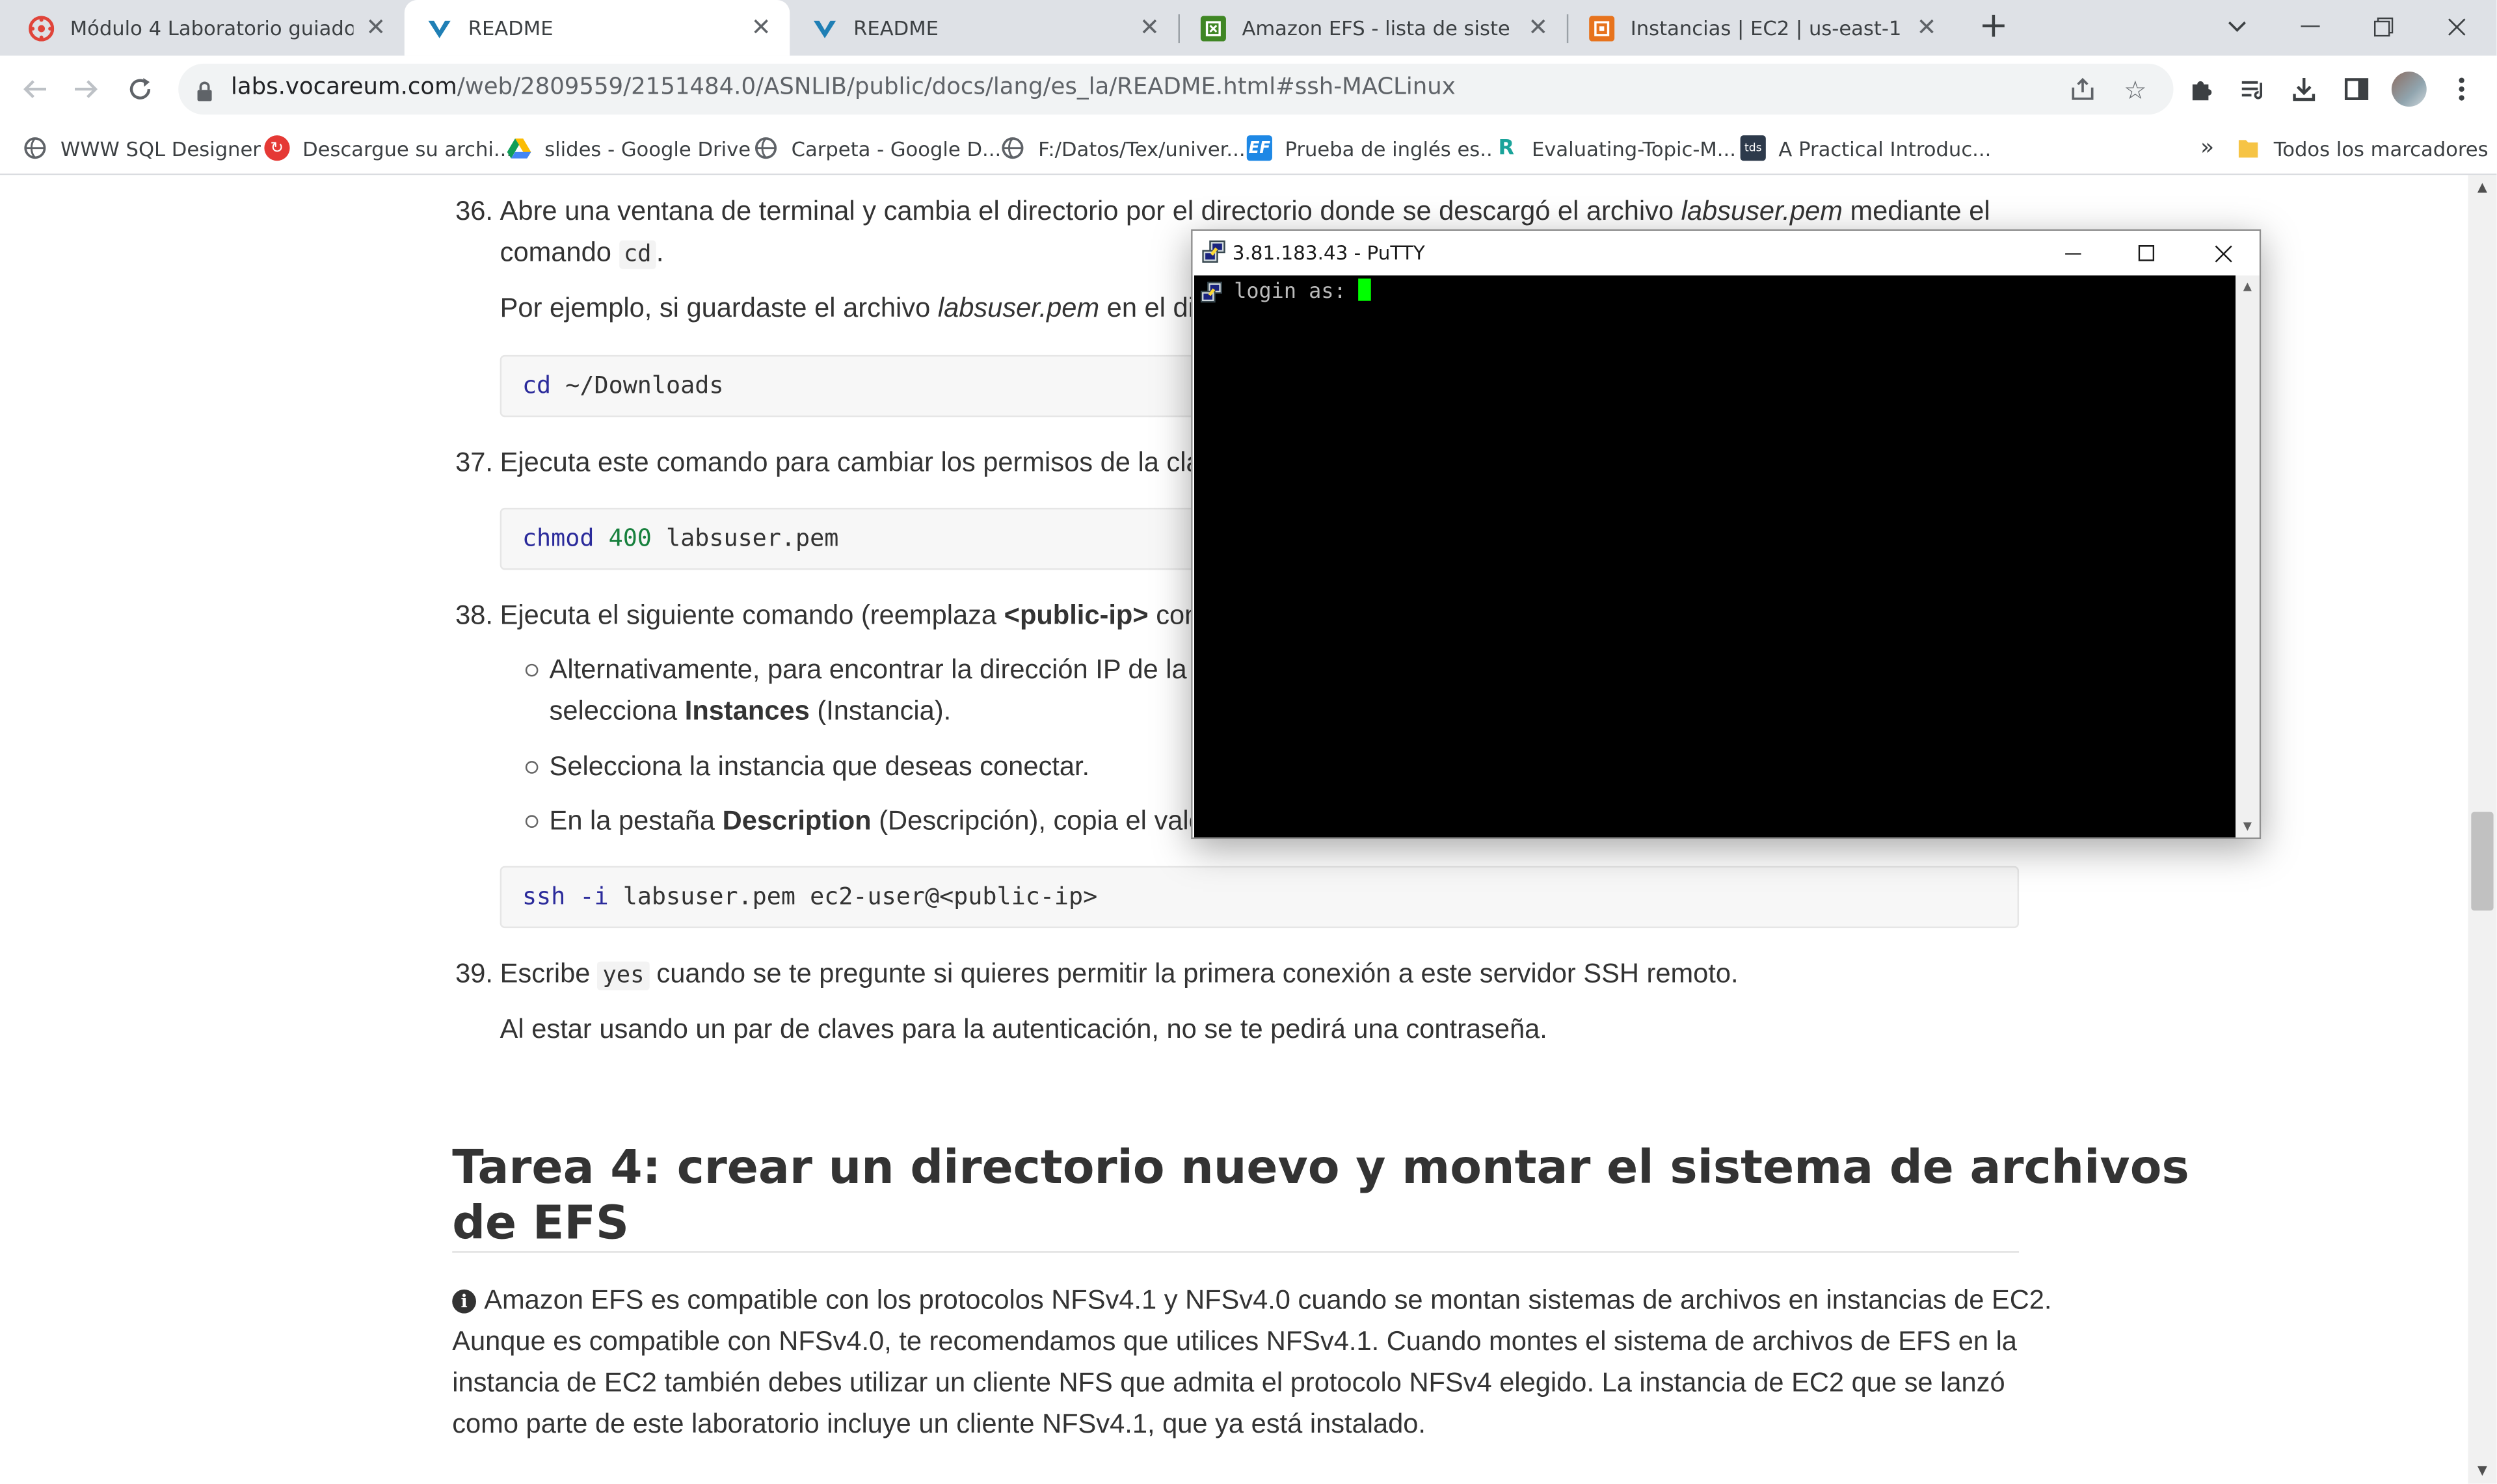 Image resolution: width=2497 pixels, height=1484 pixels. What do you see at coordinates (582, 254) in the screenshot?
I see `step-36-text-cont: comando cd.` at bounding box center [582, 254].